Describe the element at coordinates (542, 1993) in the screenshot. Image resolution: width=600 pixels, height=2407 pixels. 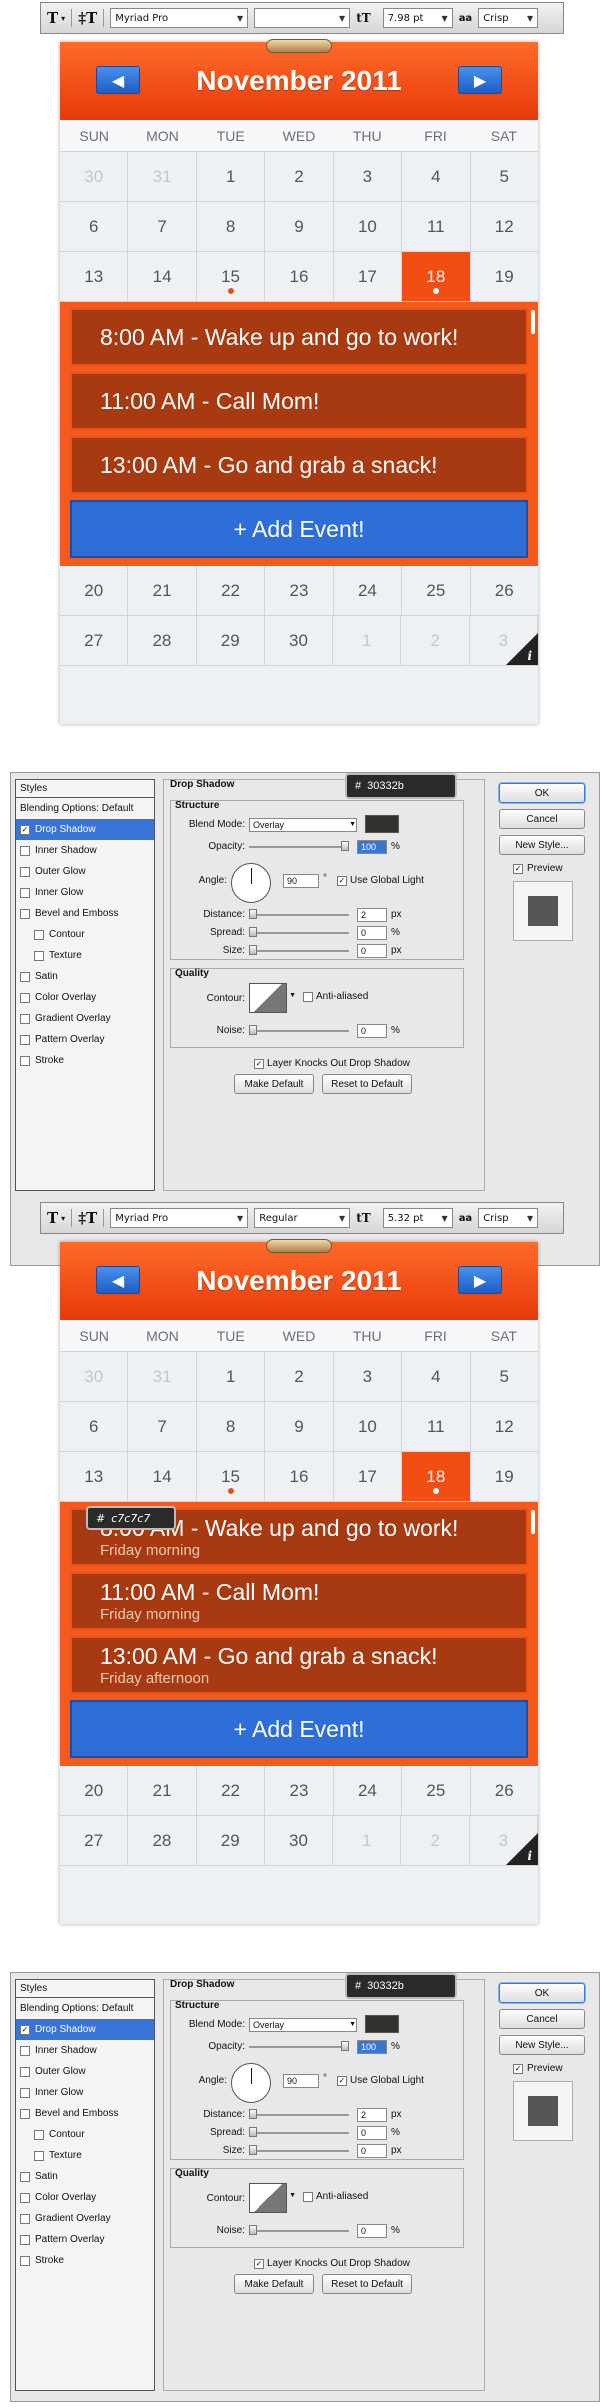
I see `ok-button: OK` at that location.